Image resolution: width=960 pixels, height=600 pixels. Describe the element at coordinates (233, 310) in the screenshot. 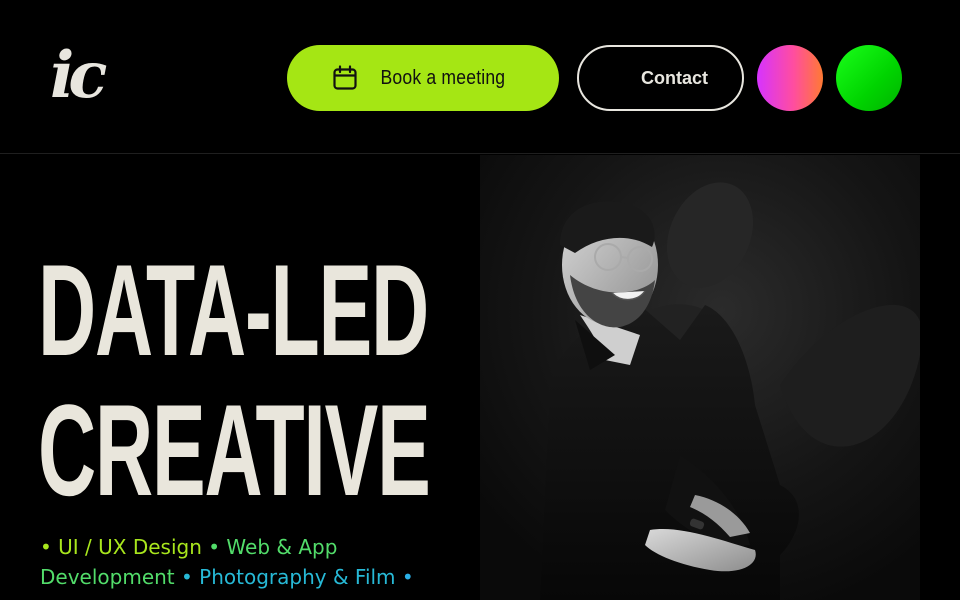

I see `hero-title-line-1: DATA-LED` at that location.